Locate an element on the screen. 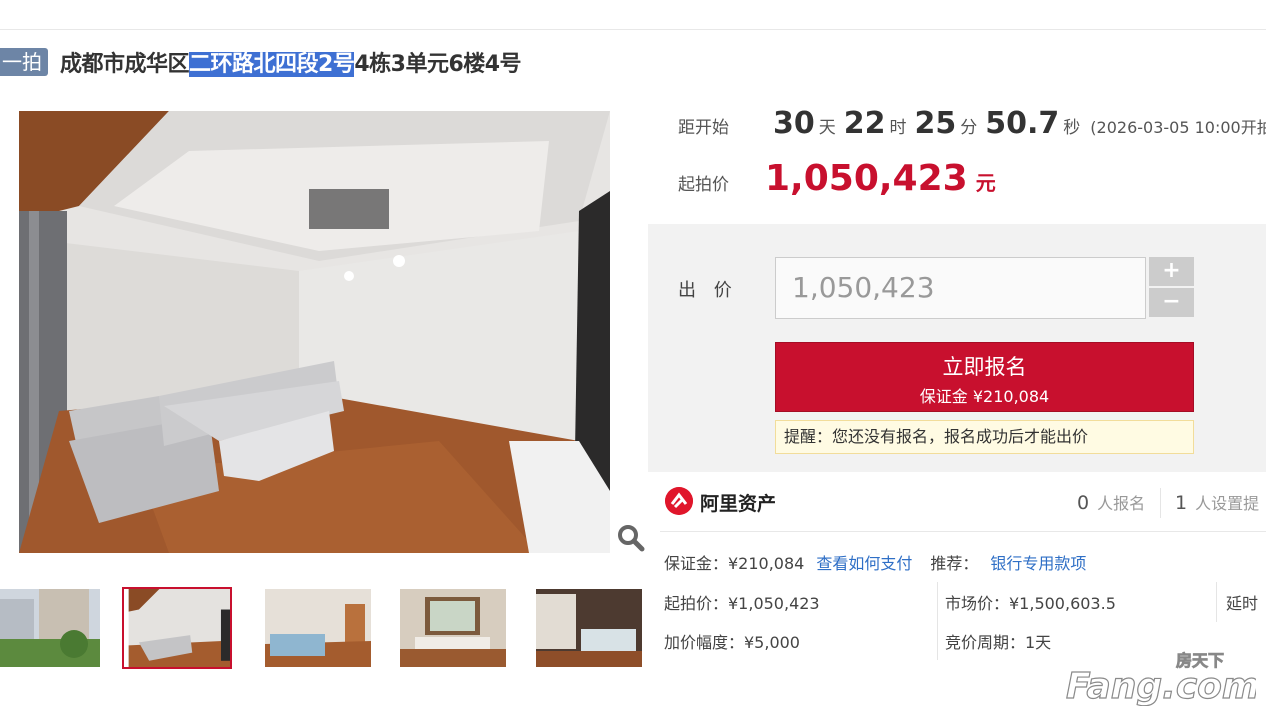  reminder-count: 1 人设置提 is located at coordinates (1217, 502).